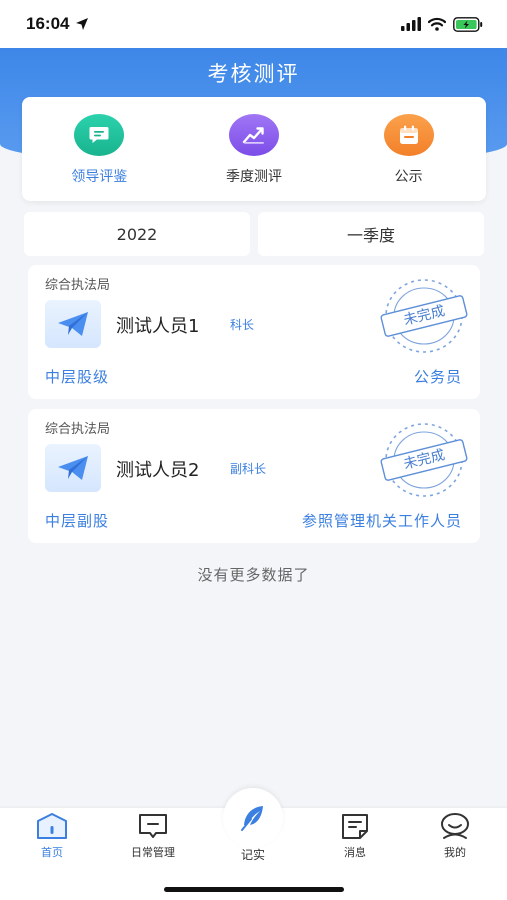 The height and width of the screenshot is (900, 507). I want to click on year-filter: 2022, so click(137, 234).